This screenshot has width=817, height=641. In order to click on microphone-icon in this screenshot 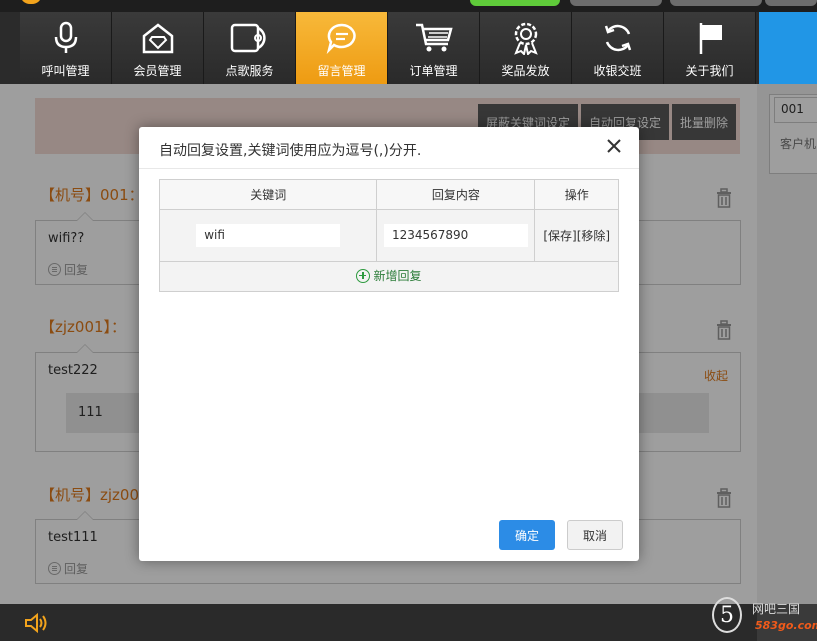, I will do `click(66, 38)`.